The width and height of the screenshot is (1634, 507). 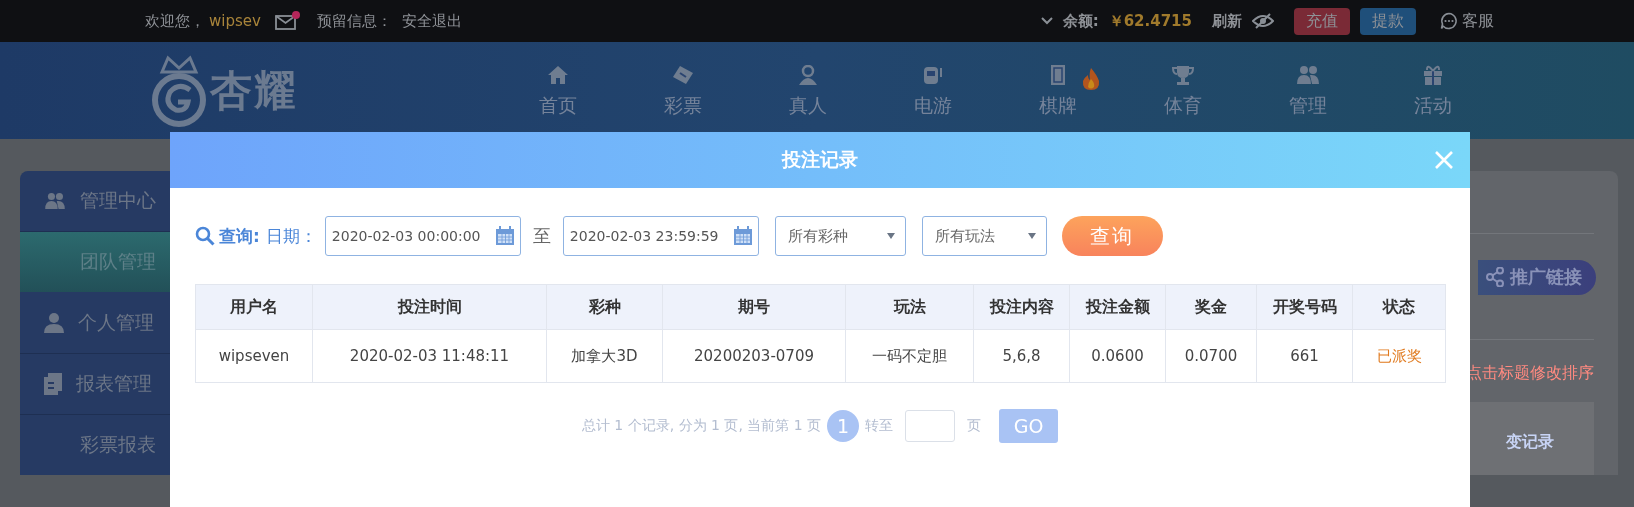 What do you see at coordinates (175, 21) in the screenshot?
I see `welcome-text: 欢迎您，` at bounding box center [175, 21].